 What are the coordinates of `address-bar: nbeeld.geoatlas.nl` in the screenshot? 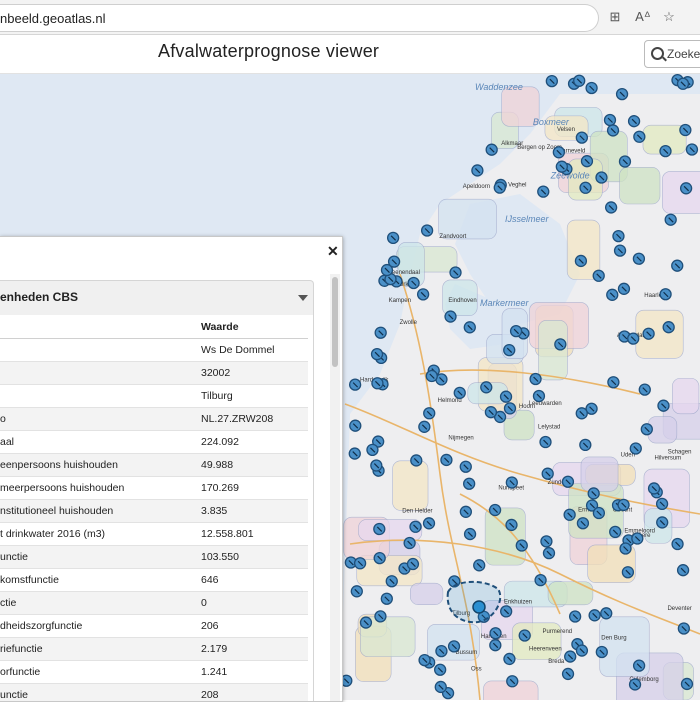 It's located at (299, 18).